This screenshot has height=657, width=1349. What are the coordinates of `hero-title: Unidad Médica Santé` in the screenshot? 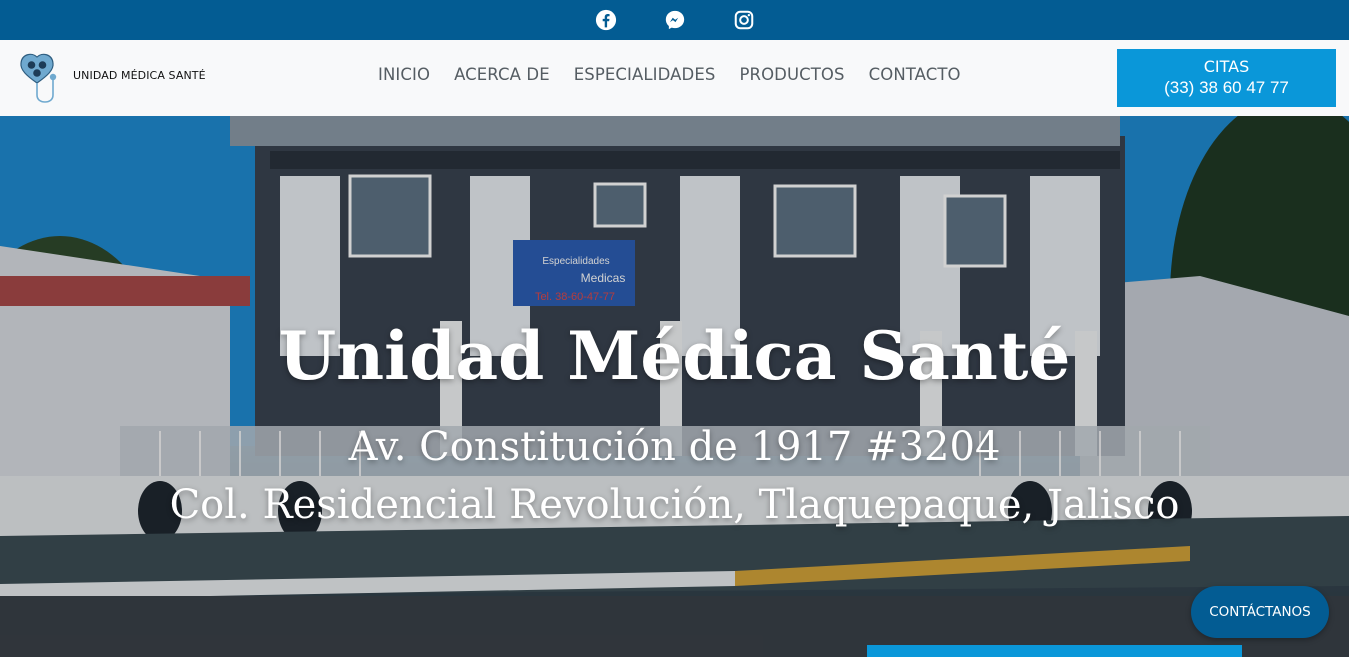 It's located at (674, 356).